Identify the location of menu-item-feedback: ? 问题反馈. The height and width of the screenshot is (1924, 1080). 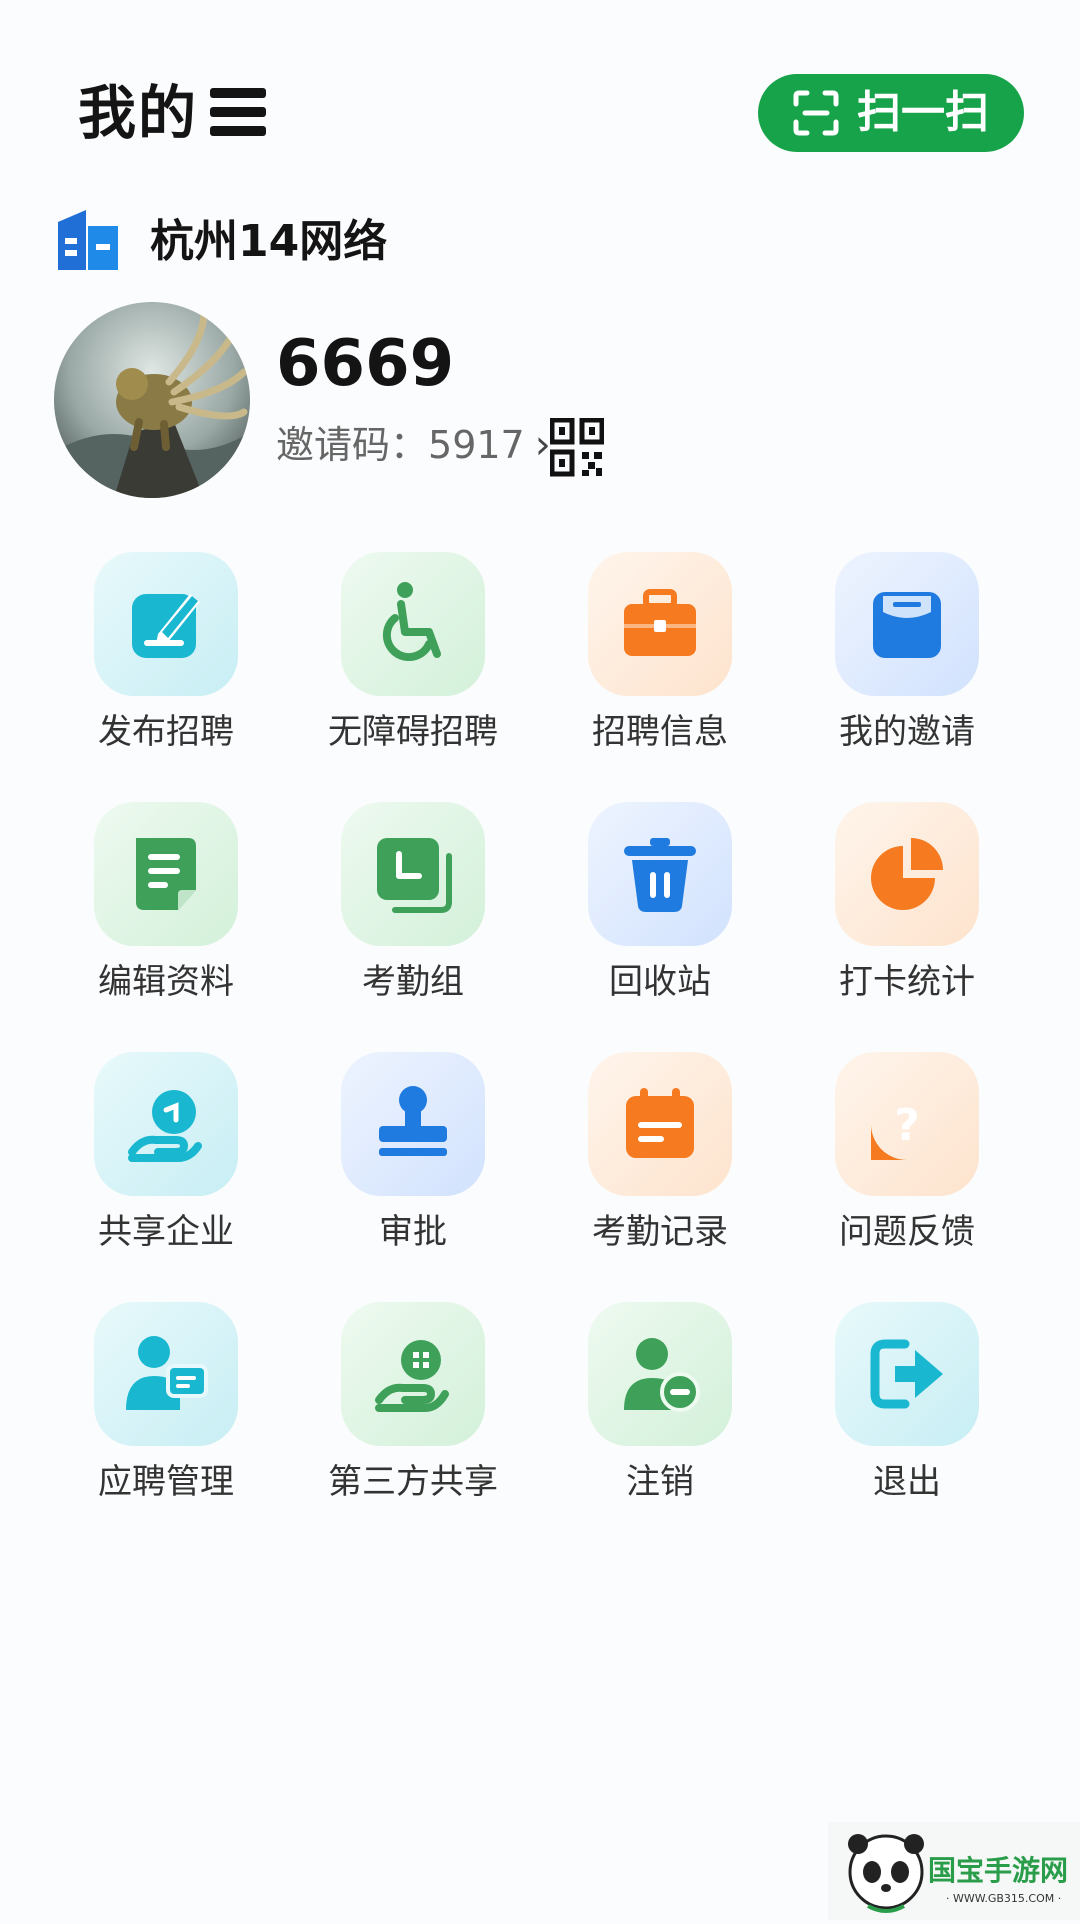
(907, 1177).